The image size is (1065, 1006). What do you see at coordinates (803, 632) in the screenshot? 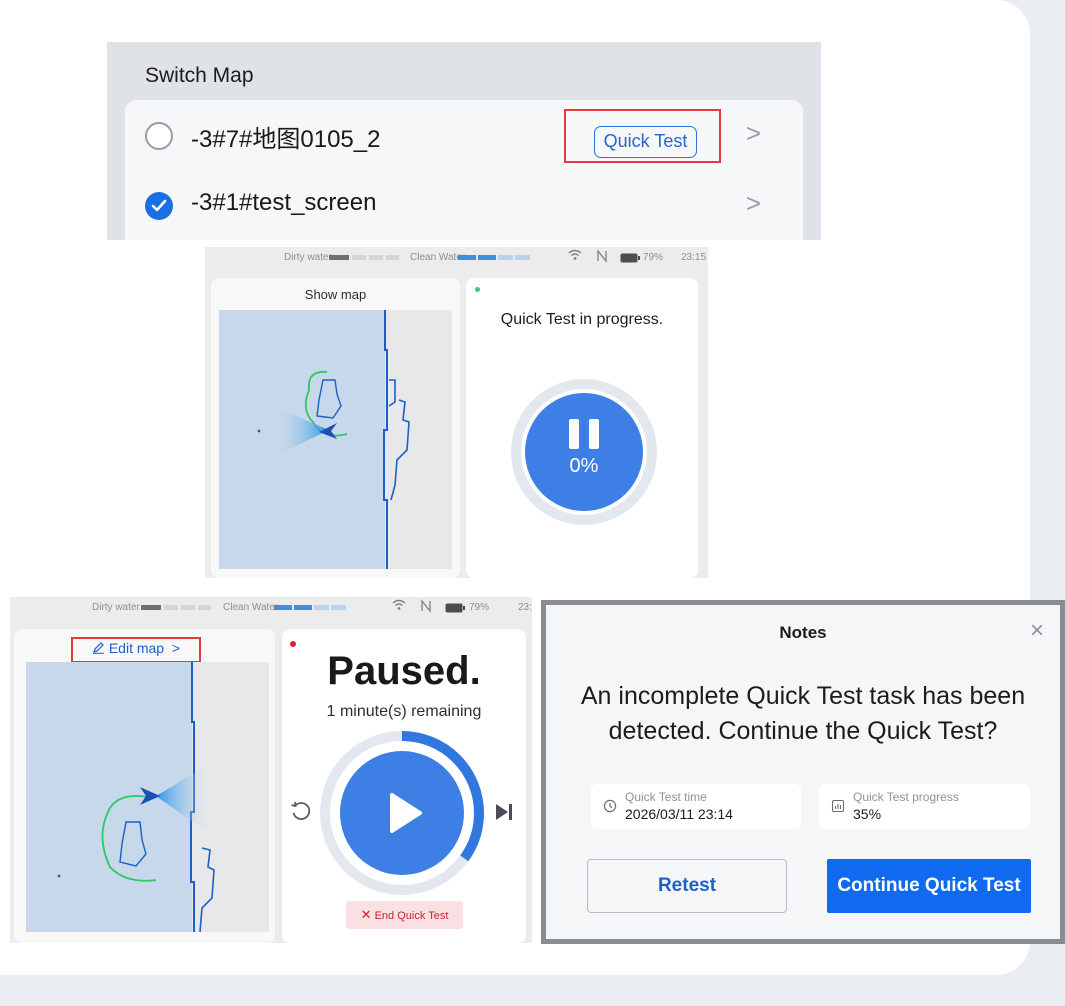
I see `dialog-title: Notes` at bounding box center [803, 632].